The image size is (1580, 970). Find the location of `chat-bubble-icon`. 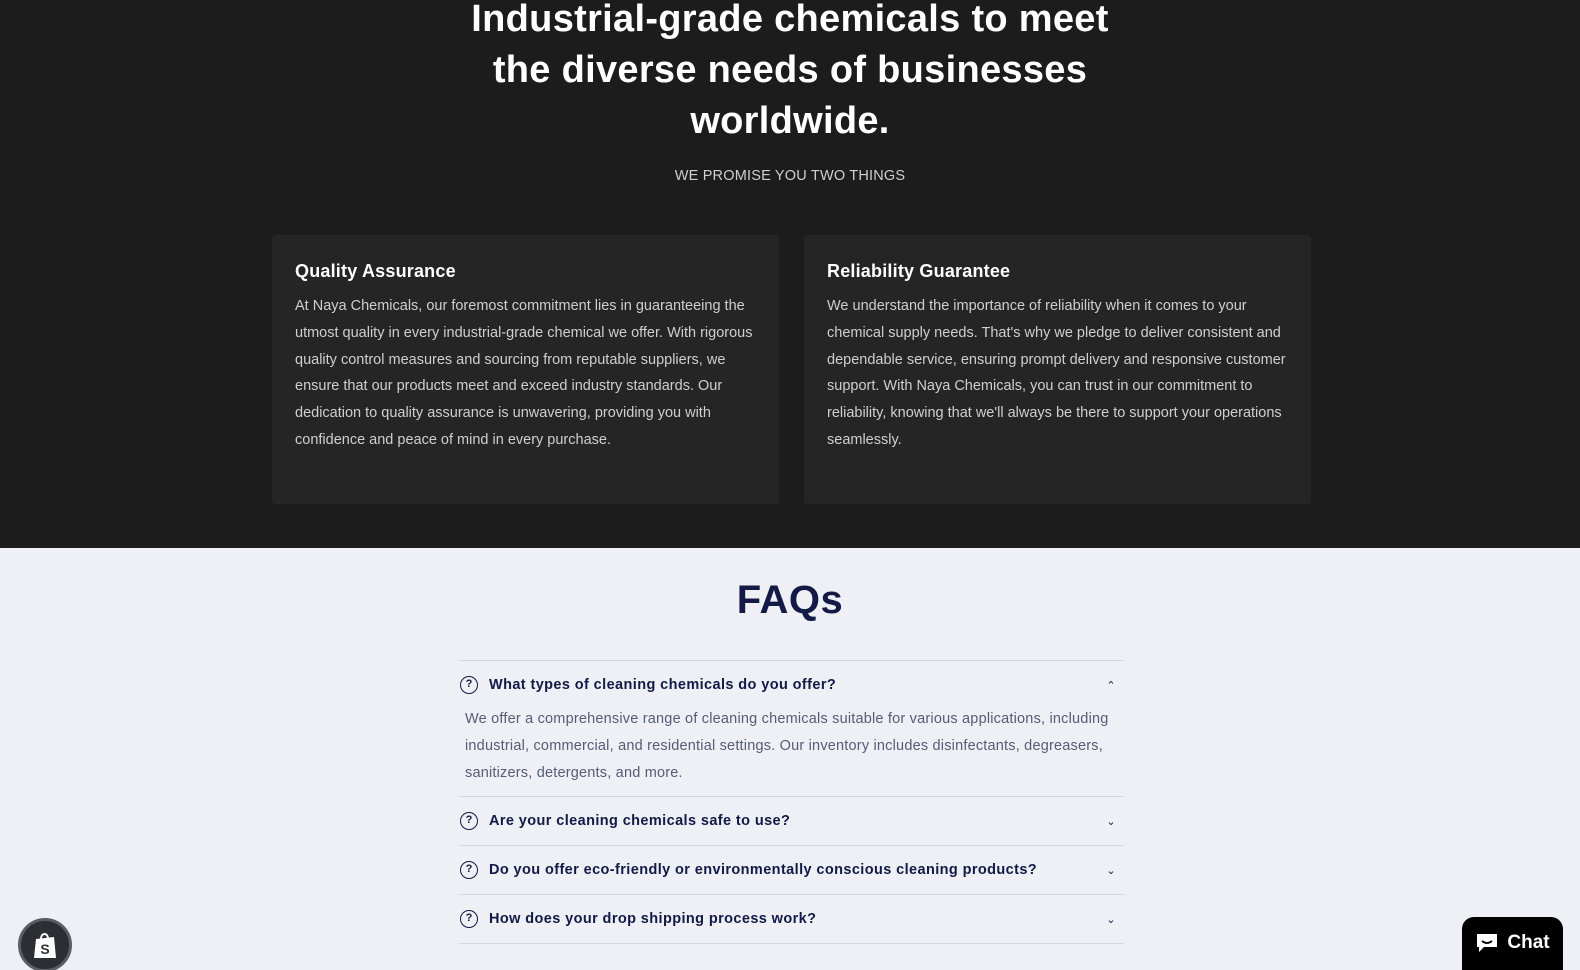

chat-bubble-icon is located at coordinates (1487, 943).